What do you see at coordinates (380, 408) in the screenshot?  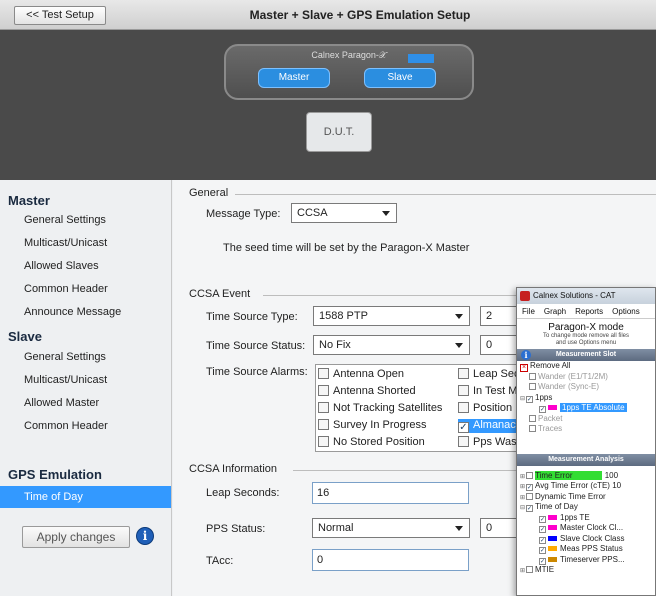 I see `alarm-not-tracking-satellites: Not Tracking Satellites` at bounding box center [380, 408].